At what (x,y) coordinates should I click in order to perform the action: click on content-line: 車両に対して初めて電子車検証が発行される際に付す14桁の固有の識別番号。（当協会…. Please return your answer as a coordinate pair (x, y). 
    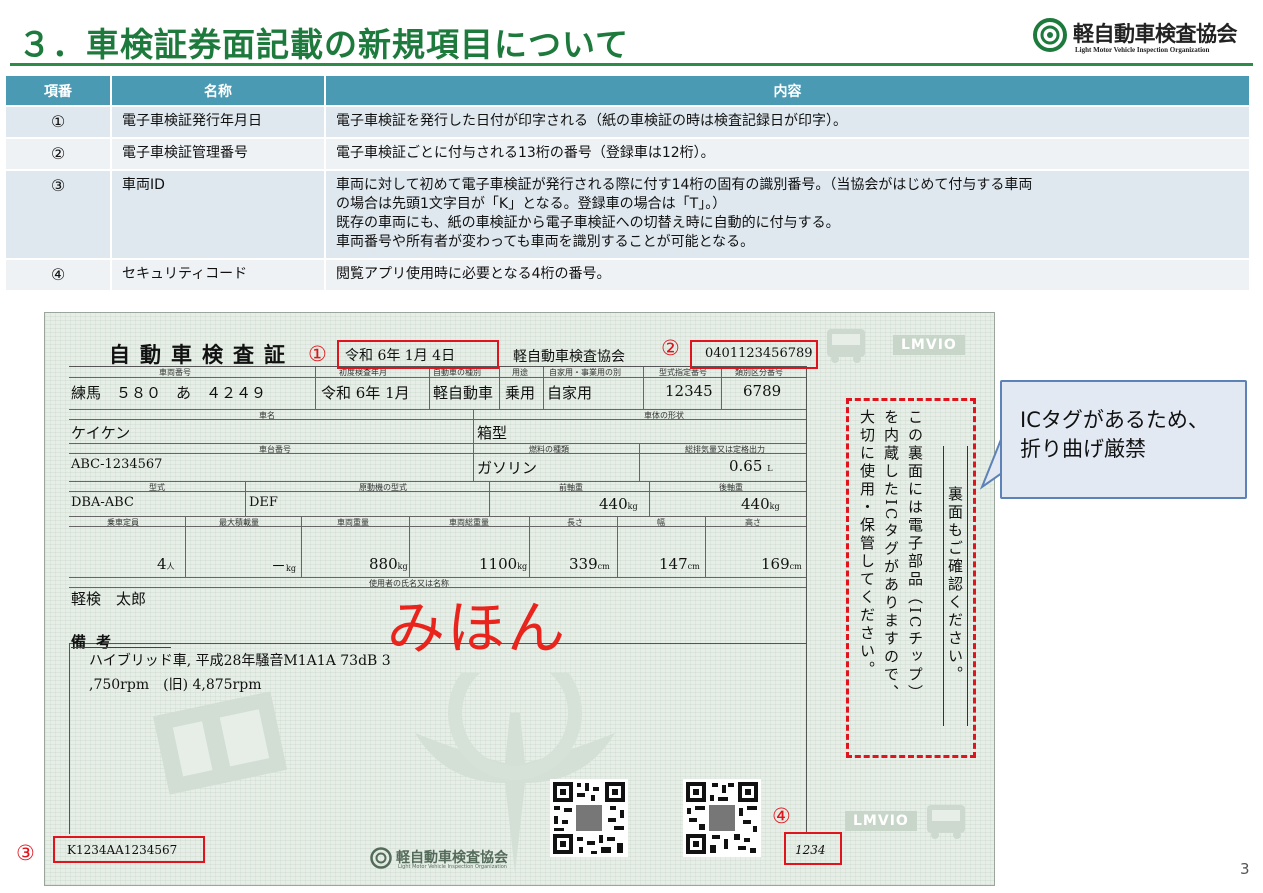
    Looking at the image, I should click on (684, 185).